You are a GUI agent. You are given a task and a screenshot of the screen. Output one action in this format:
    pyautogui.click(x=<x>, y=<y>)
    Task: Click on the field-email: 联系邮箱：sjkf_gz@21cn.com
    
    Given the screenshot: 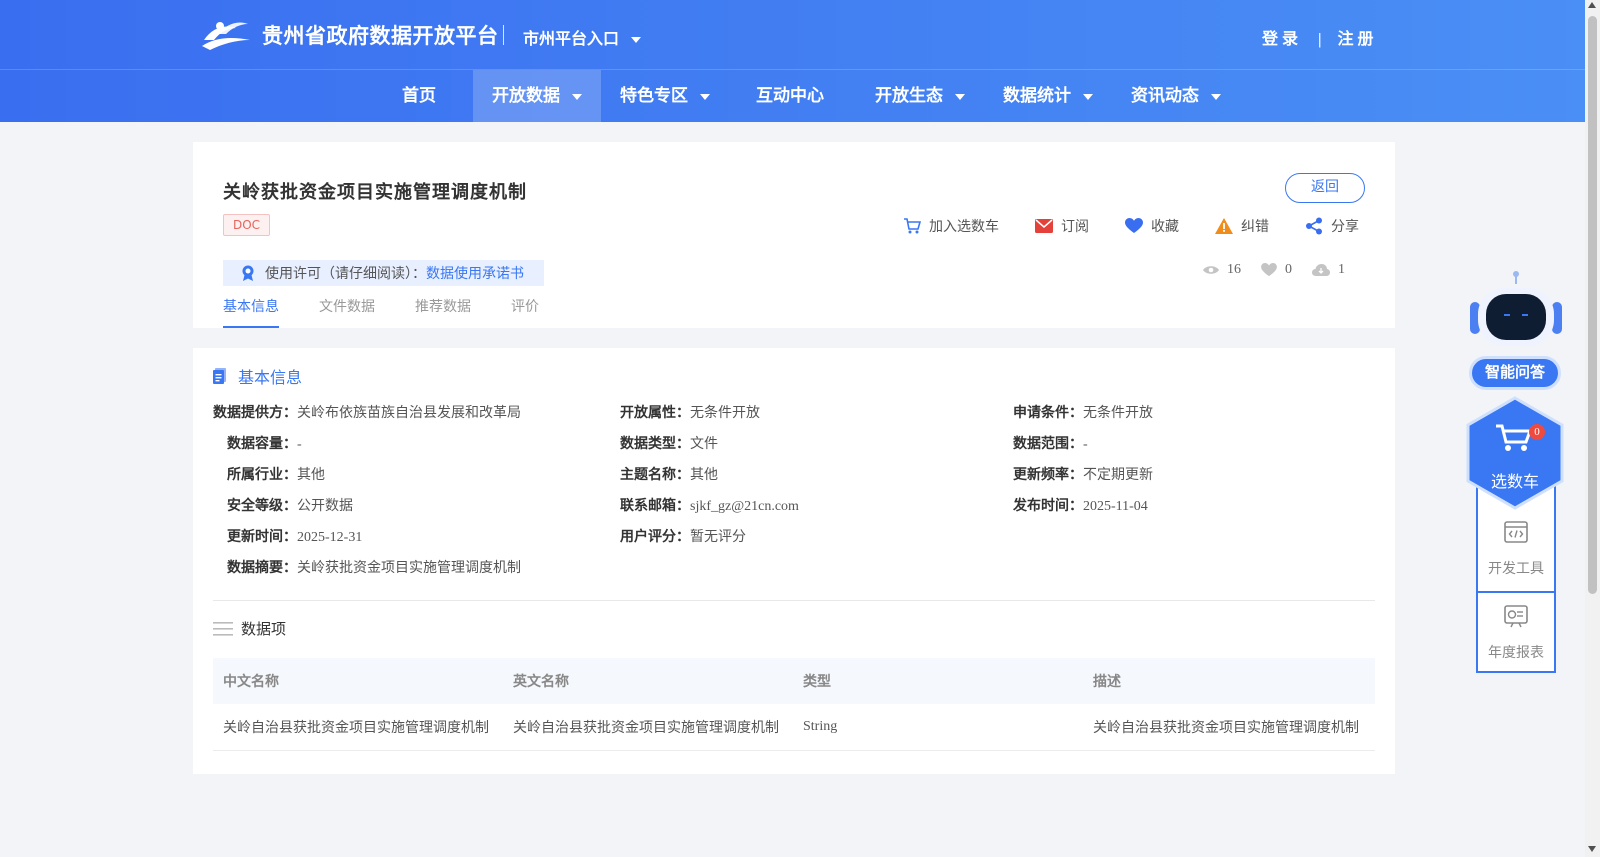 What is the action you would take?
    pyautogui.click(x=709, y=505)
    